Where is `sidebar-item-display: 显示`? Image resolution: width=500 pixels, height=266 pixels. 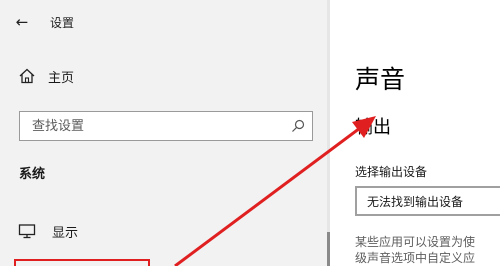
sidebar-item-display: 显示 is located at coordinates (48, 231).